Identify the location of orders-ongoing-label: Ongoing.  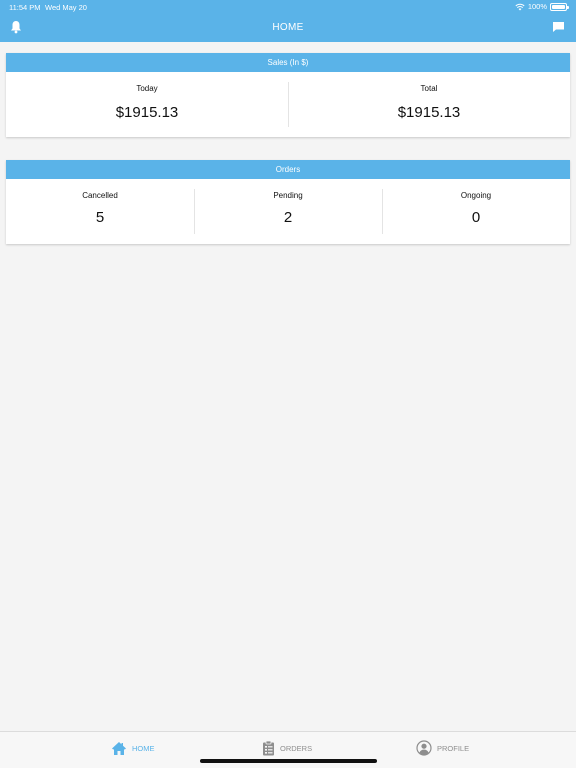
(476, 195).